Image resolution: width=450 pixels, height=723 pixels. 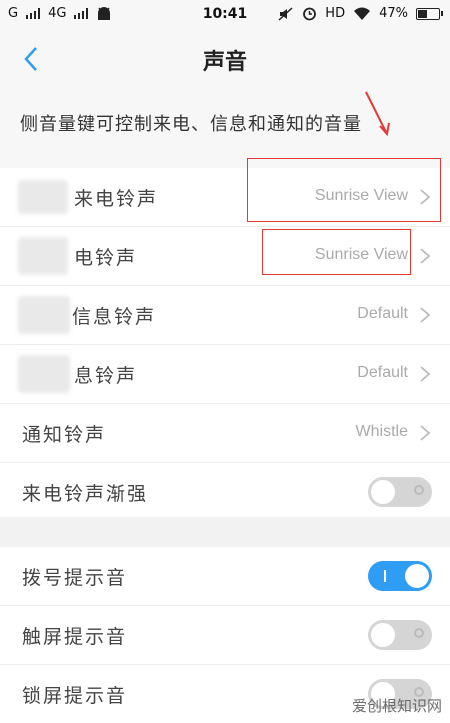 I want to click on hd-label: HD, so click(x=335, y=13).